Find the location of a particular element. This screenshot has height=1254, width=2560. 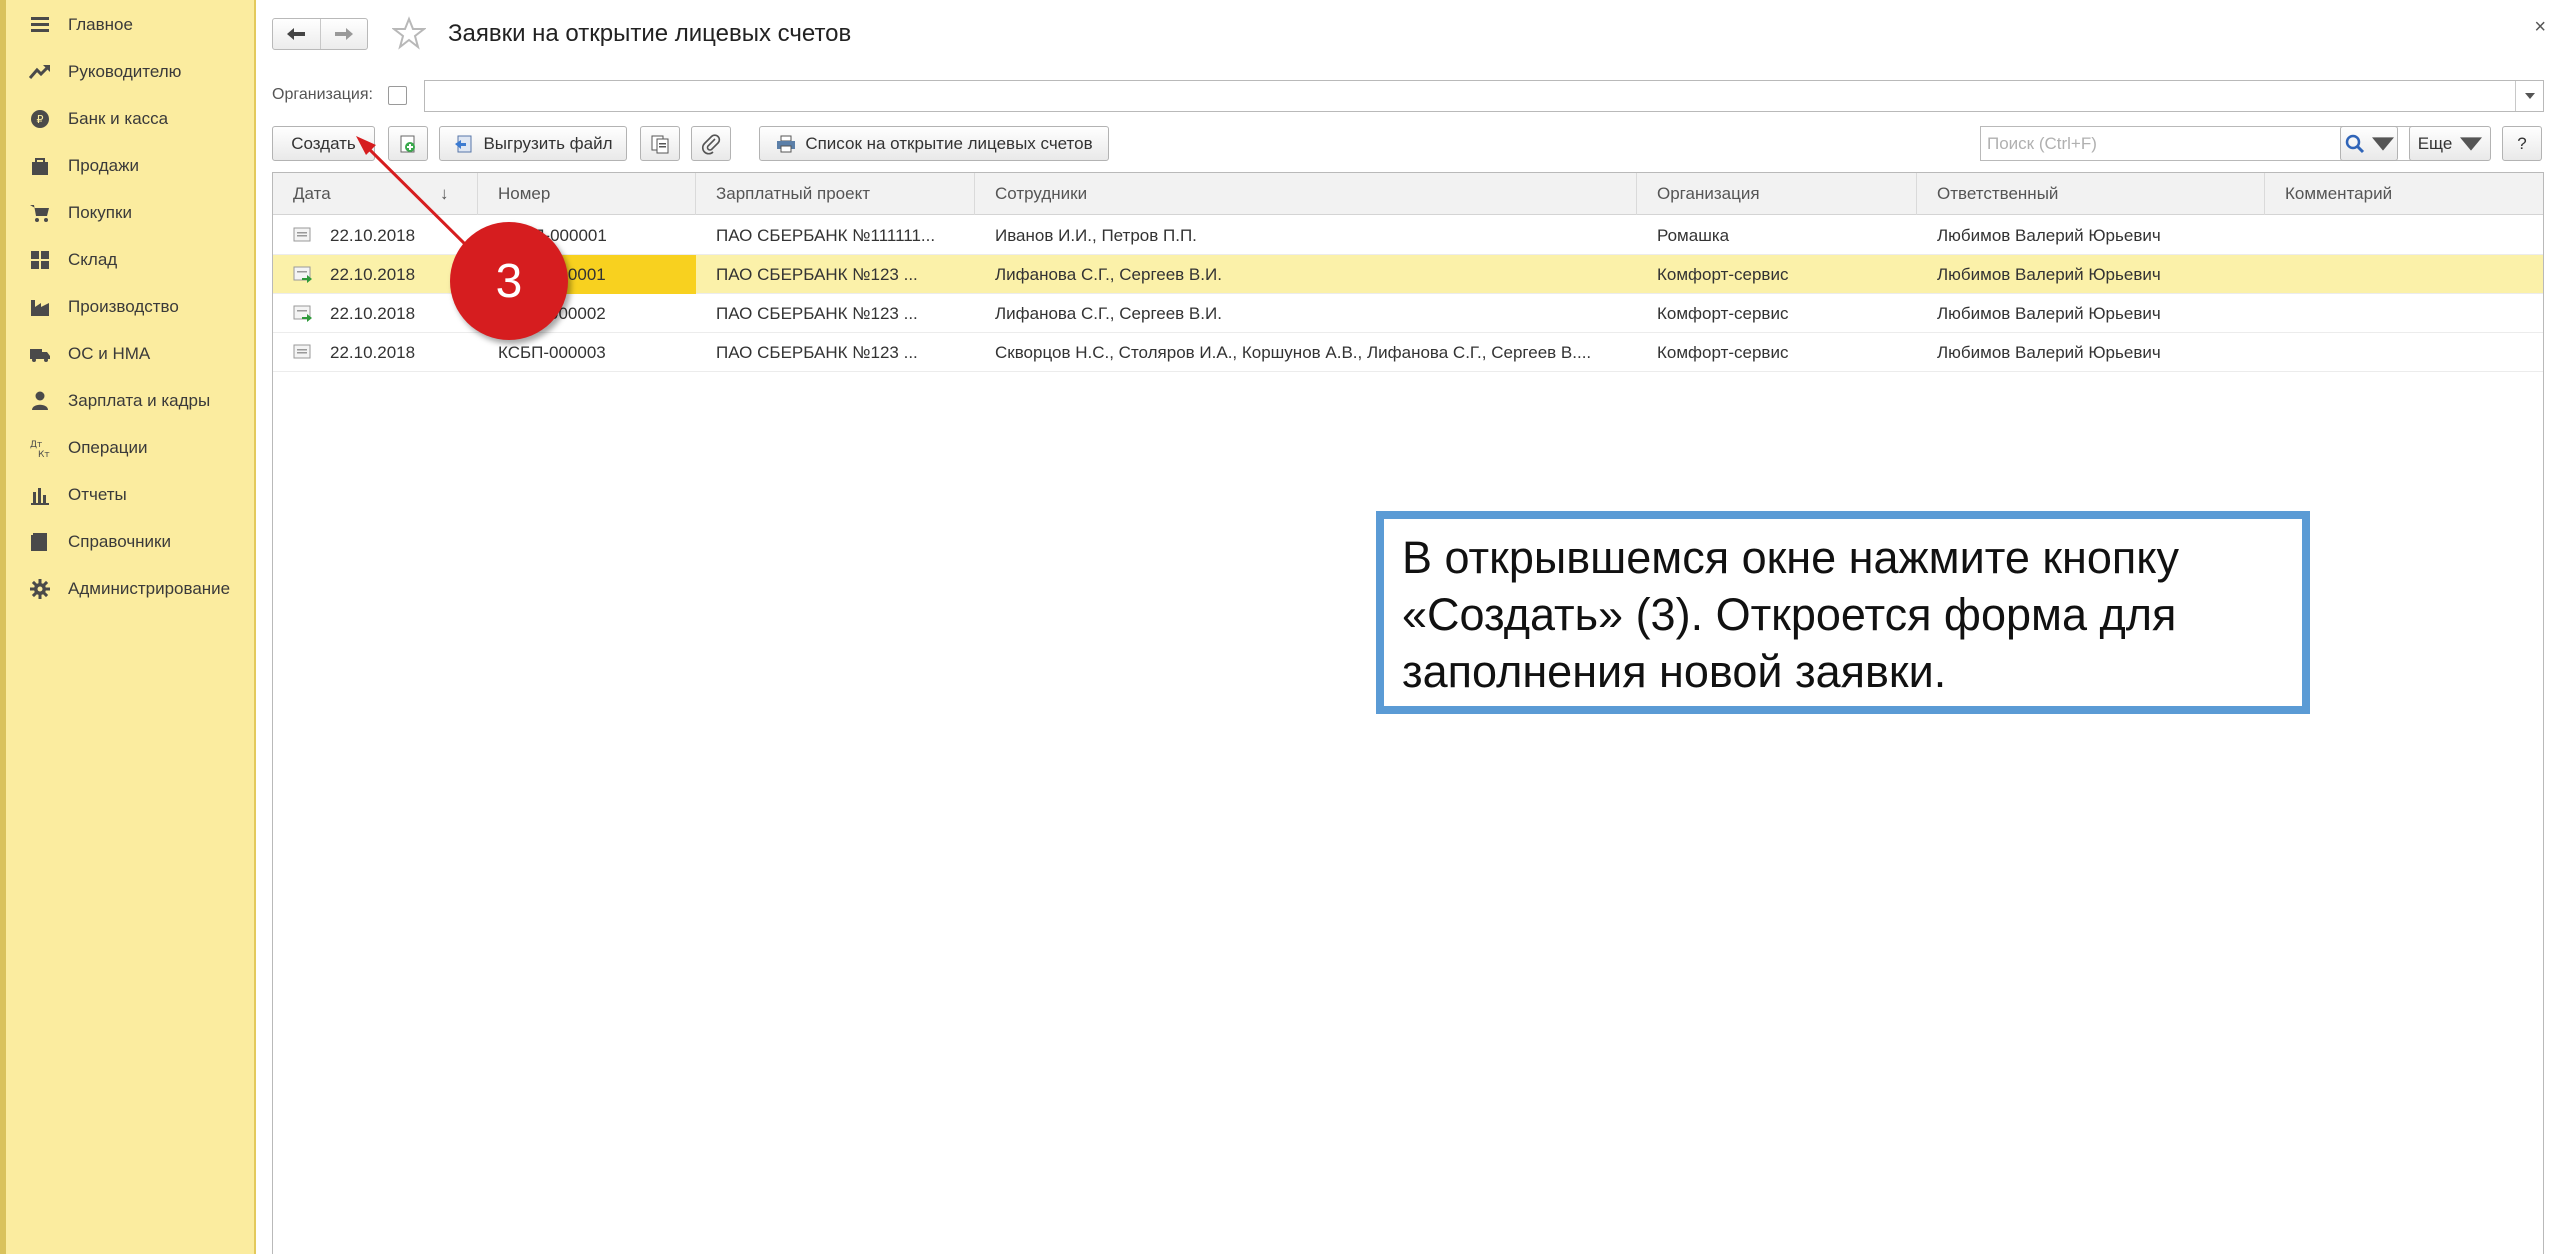

arrow-left-icon is located at coordinates (296, 34).